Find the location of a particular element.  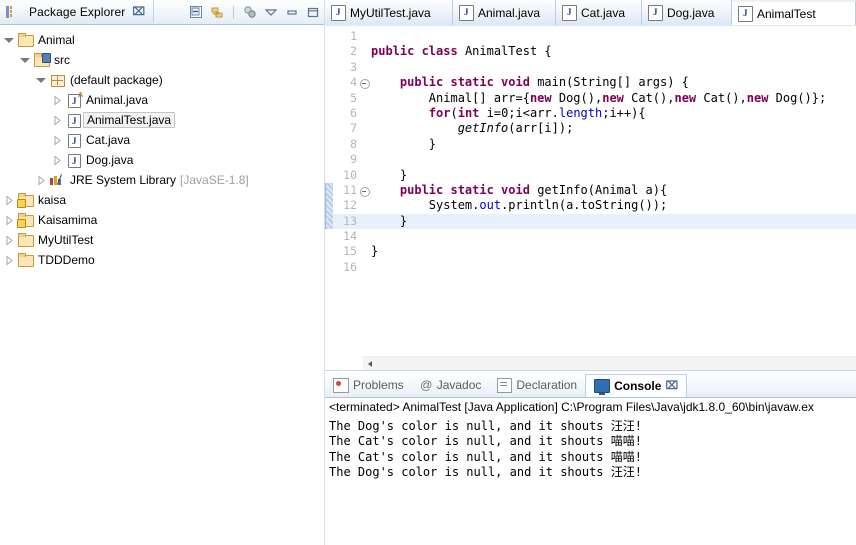

tree-item-myutiltest: MyUtilTest is located at coordinates (162, 240).